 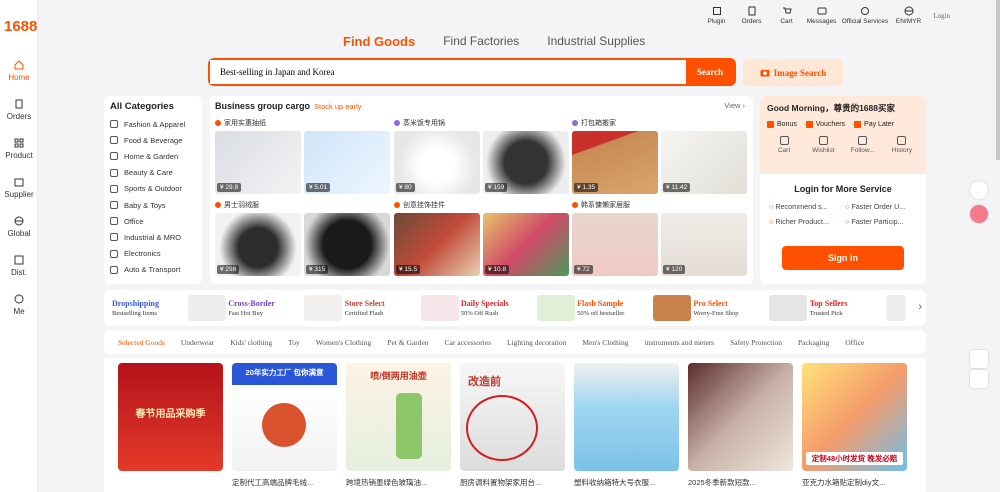 I want to click on tab-selected-goods: Selected Goods, so click(x=141, y=342).